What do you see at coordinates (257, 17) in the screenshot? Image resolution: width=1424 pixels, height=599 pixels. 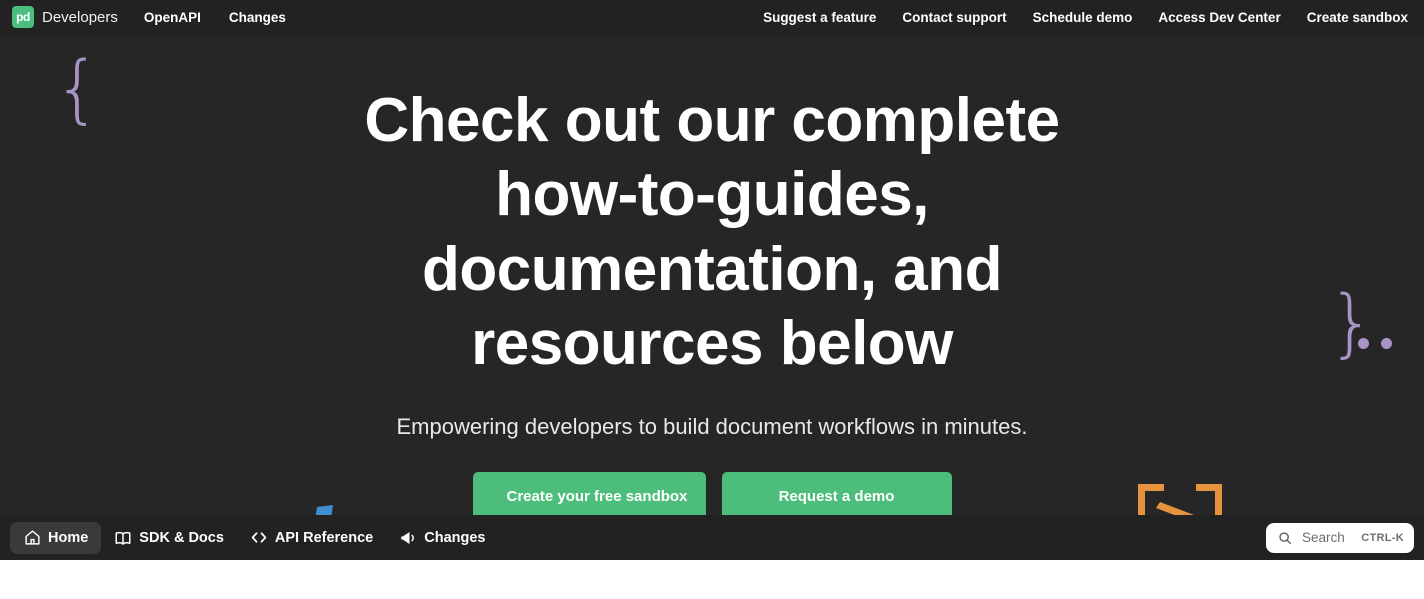 I see `nav-link-changes: Changes` at bounding box center [257, 17].